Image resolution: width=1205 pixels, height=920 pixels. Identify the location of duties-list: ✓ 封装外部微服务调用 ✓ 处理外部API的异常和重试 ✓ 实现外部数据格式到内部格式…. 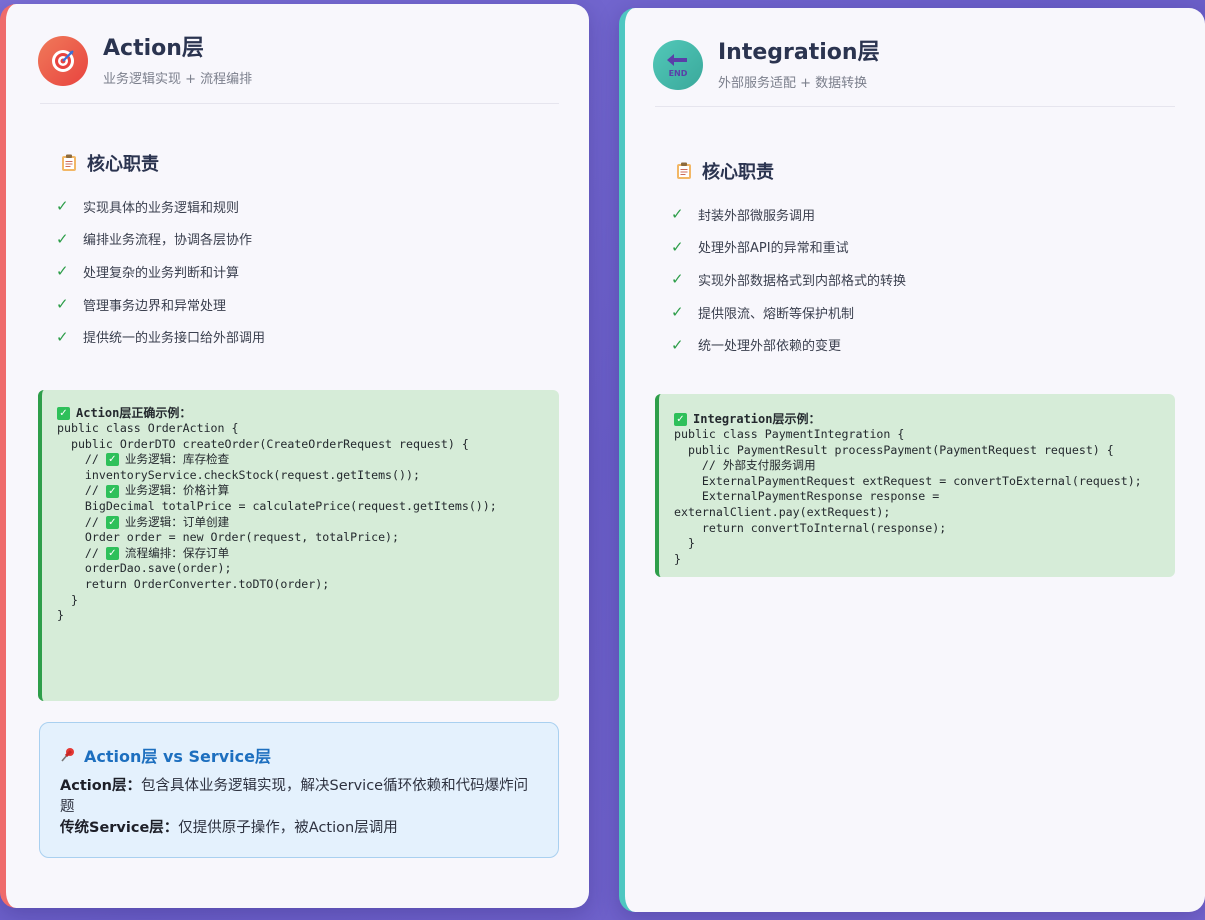
(915, 279).